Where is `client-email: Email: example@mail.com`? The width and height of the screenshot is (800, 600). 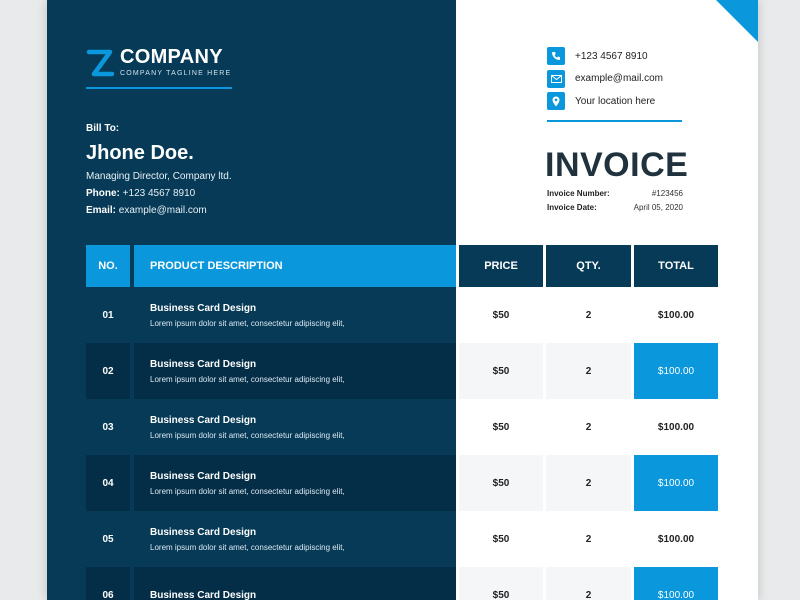
client-email: Email: example@mail.com is located at coordinates (146, 210).